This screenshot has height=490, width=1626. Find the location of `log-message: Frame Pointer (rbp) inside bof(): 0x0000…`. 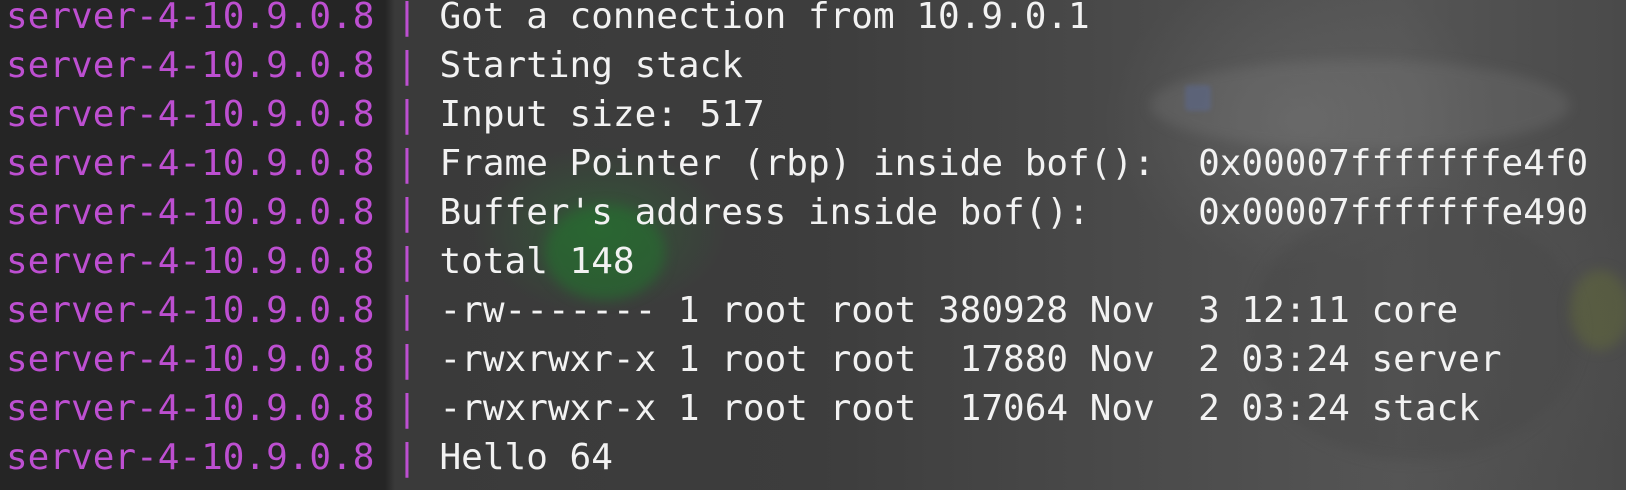

log-message: Frame Pointer (rbp) inside bof(): 0x0000… is located at coordinates (1014, 163).